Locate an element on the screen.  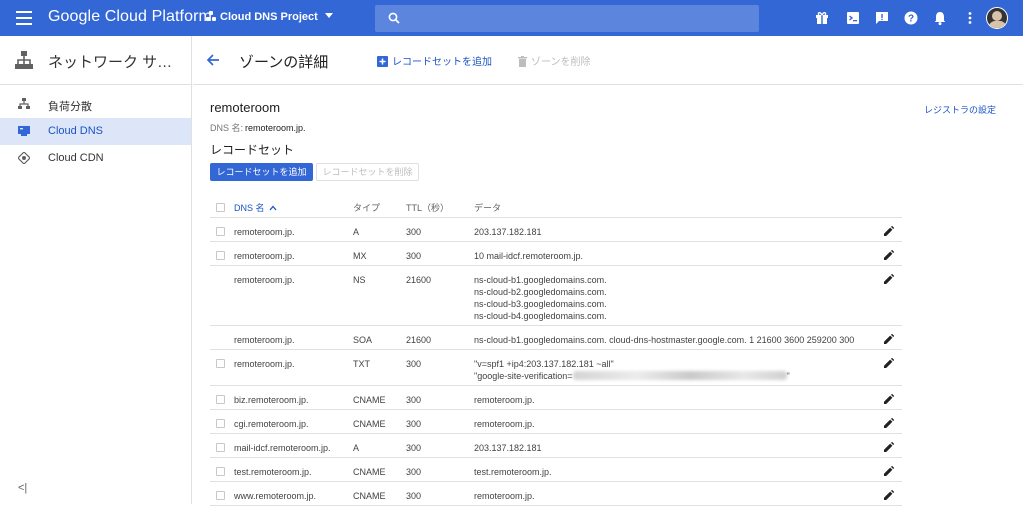
table-row: cgi.remoteroom.jp. CNAME 300 remoteroom.jp. is located at coordinates (556, 422).